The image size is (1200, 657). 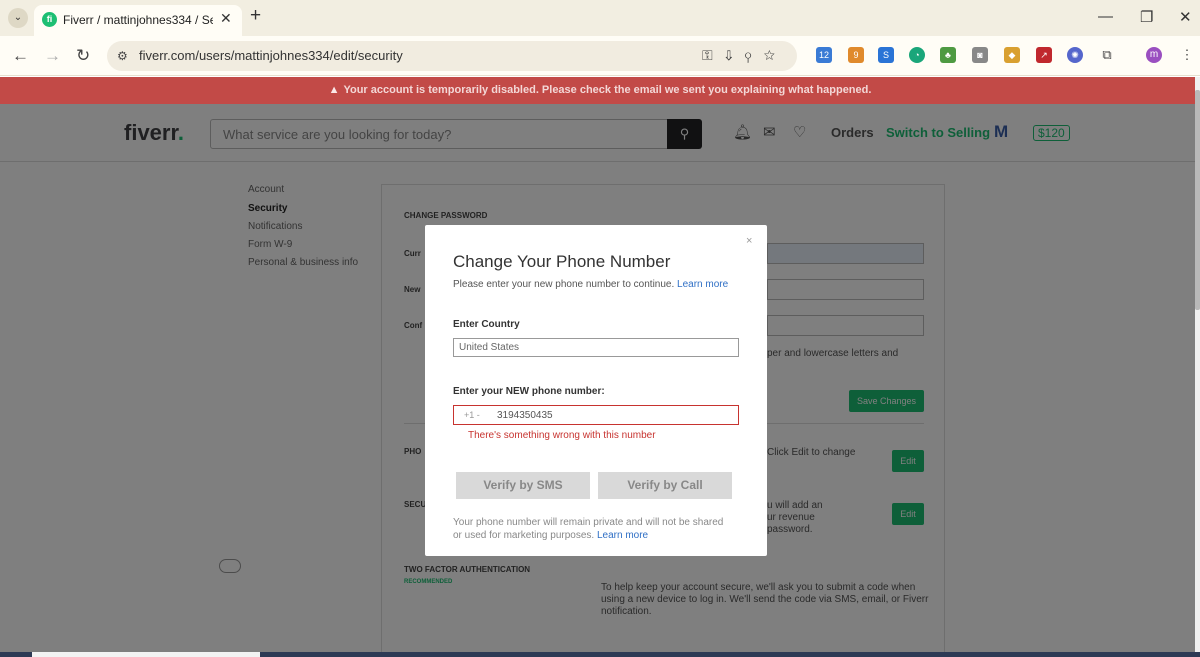 What do you see at coordinates (226, 18) in the screenshot?
I see `tab-close-icon: ✕` at bounding box center [226, 18].